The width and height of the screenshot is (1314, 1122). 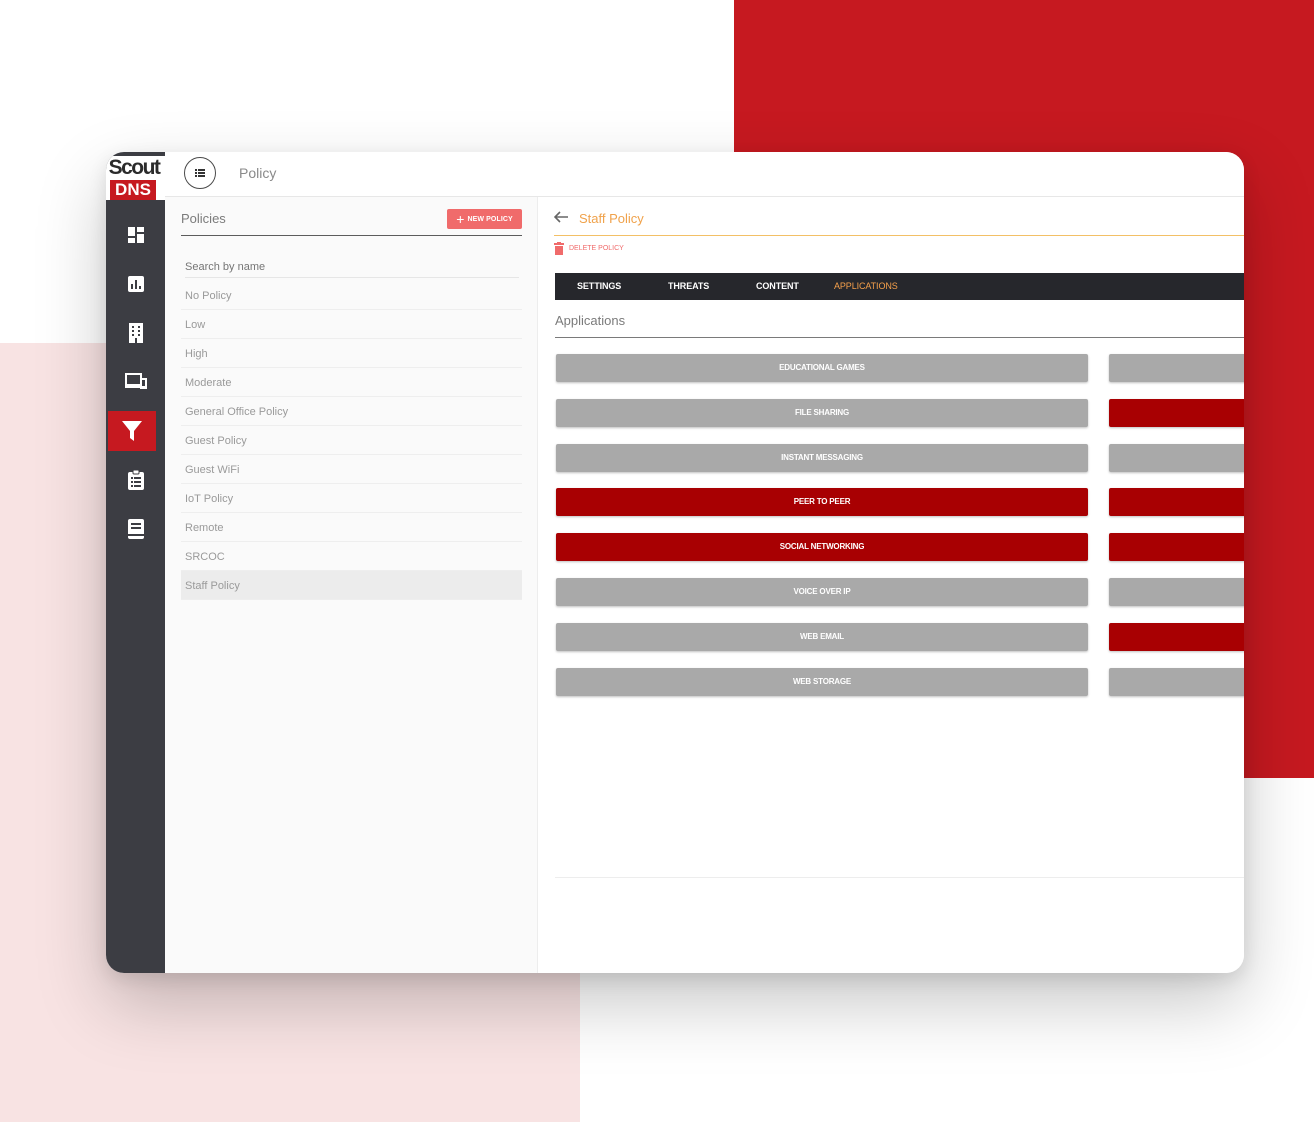 What do you see at coordinates (135, 562) in the screenshot?
I see `sidebar: Scout DNS` at bounding box center [135, 562].